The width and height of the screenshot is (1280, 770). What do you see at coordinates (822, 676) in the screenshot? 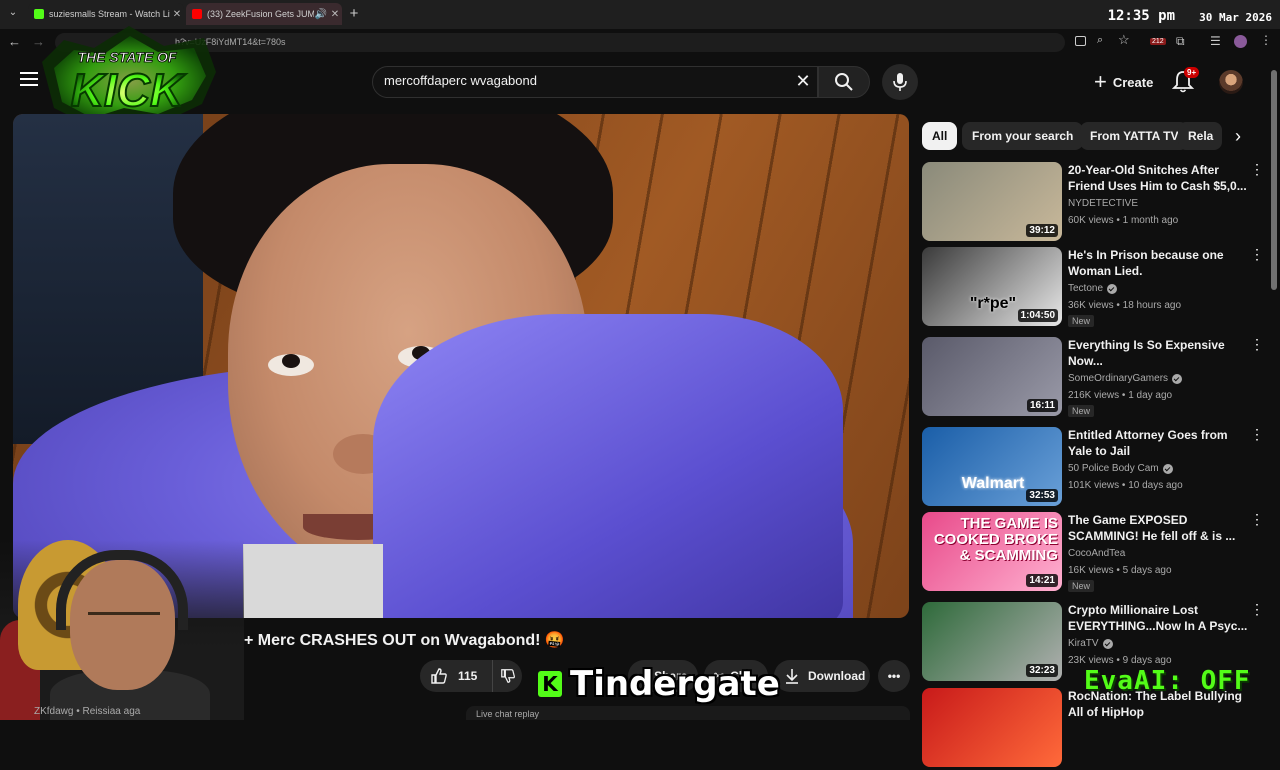
I see `download-button: Download` at bounding box center [822, 676].